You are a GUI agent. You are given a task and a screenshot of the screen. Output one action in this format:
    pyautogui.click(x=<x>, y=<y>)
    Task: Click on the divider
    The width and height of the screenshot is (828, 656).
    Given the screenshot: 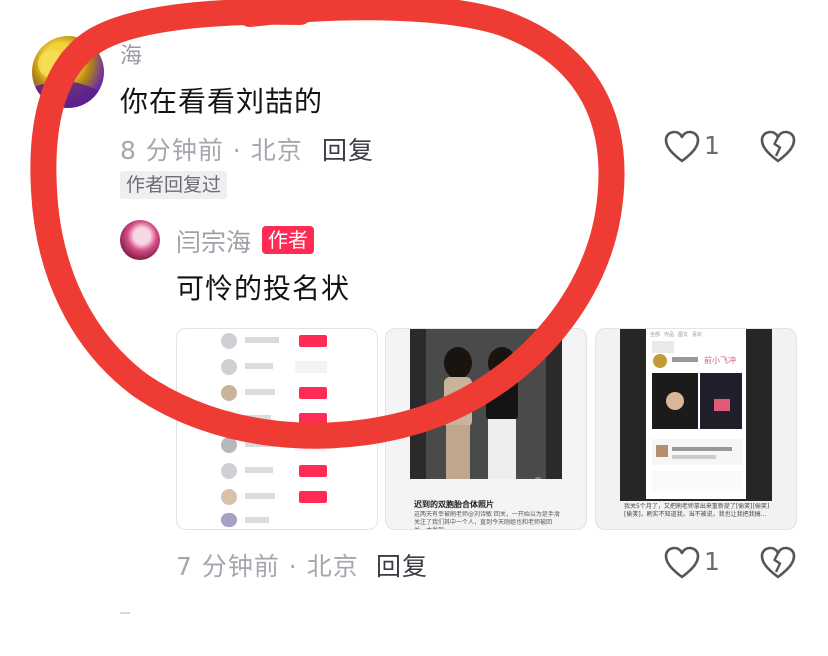 What is the action you would take?
    pyautogui.click(x=125, y=613)
    